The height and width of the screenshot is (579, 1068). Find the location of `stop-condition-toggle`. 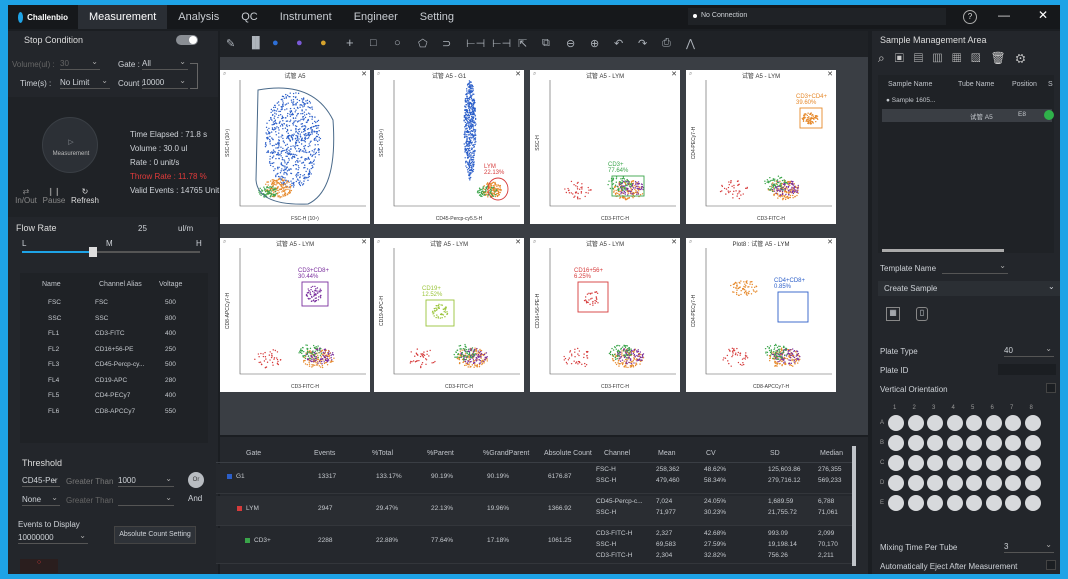

stop-condition-toggle is located at coordinates (187, 40).